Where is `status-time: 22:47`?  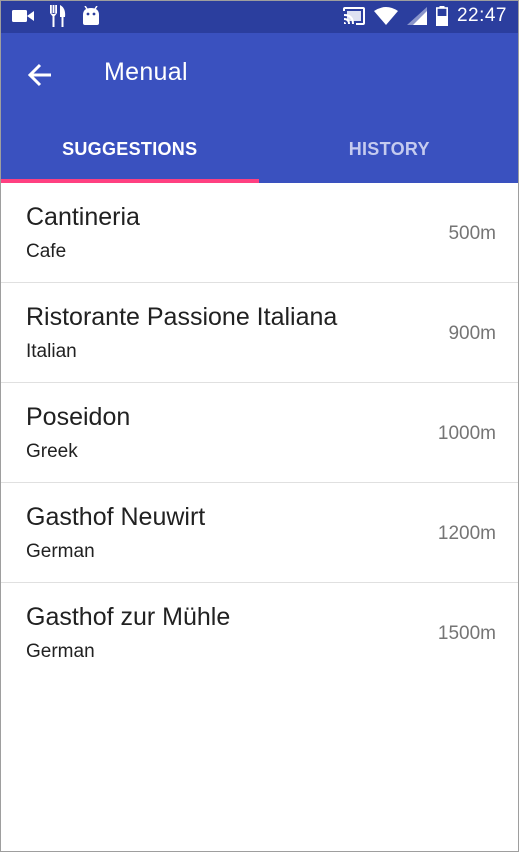 status-time: 22:47 is located at coordinates (481, 15).